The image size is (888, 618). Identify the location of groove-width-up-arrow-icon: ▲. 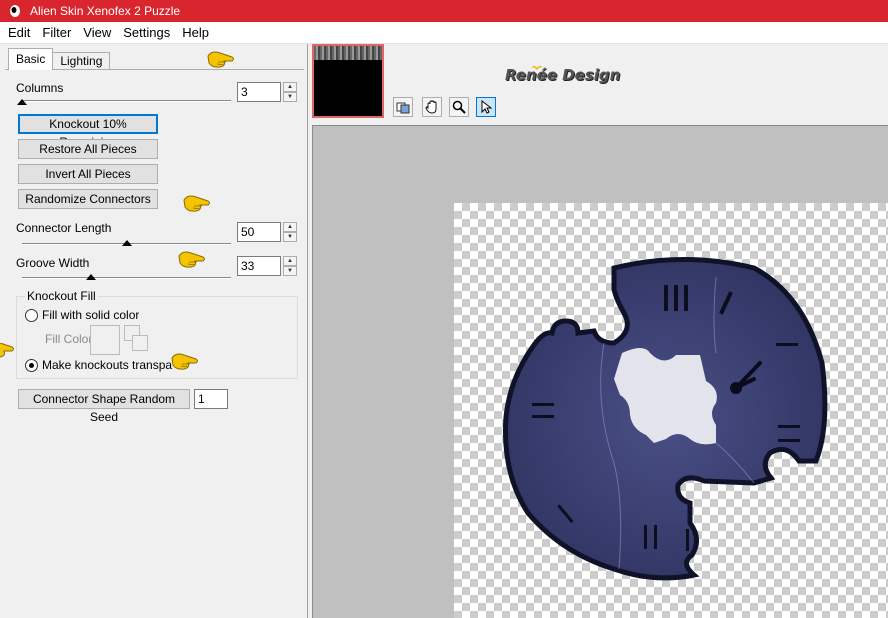
(290, 261).